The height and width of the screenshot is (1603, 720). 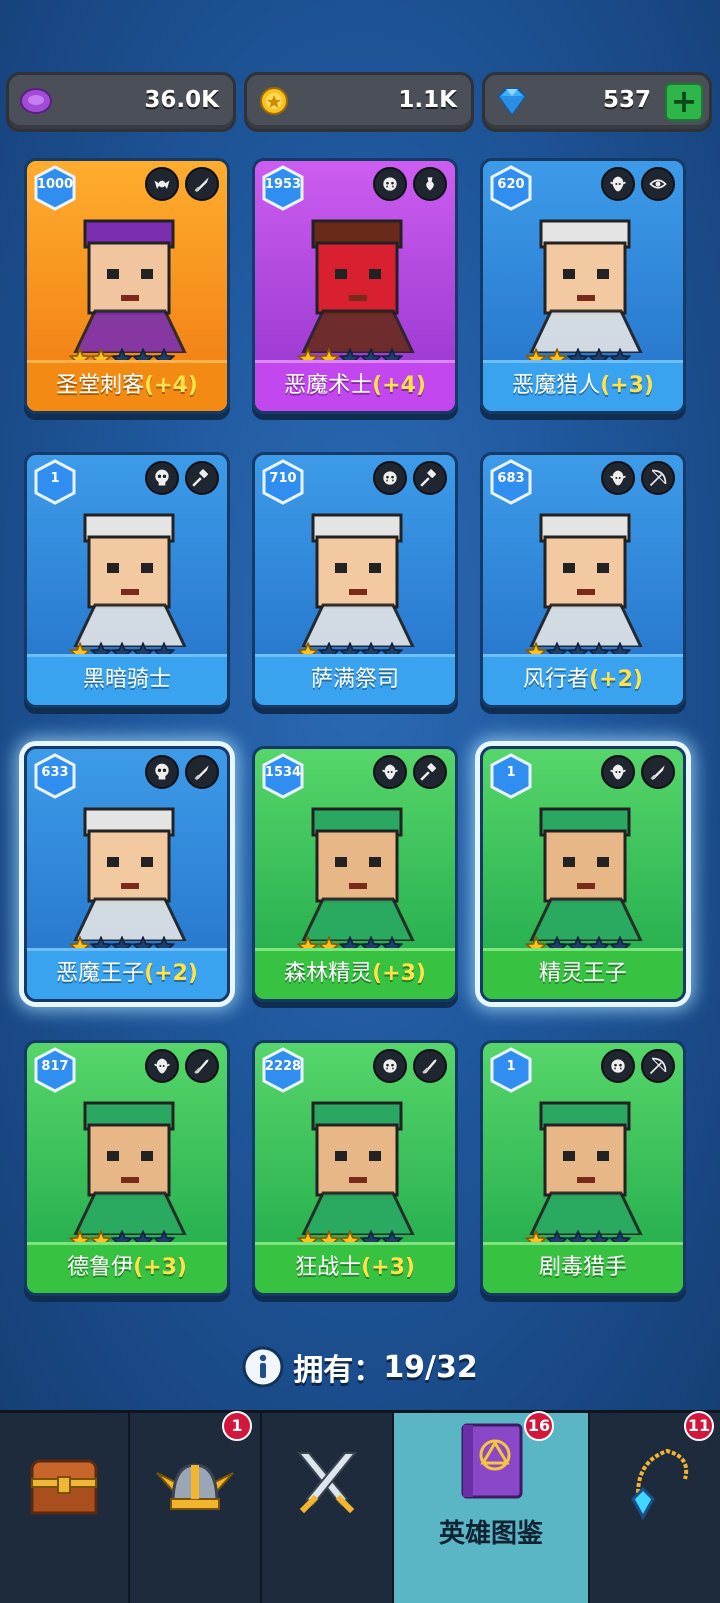 What do you see at coordinates (359, 102) in the screenshot?
I see `coin-currency-counter: 1.1K` at bounding box center [359, 102].